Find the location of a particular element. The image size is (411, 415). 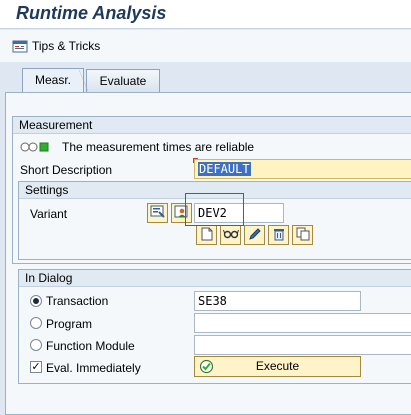

copy-icon is located at coordinates (303, 235).